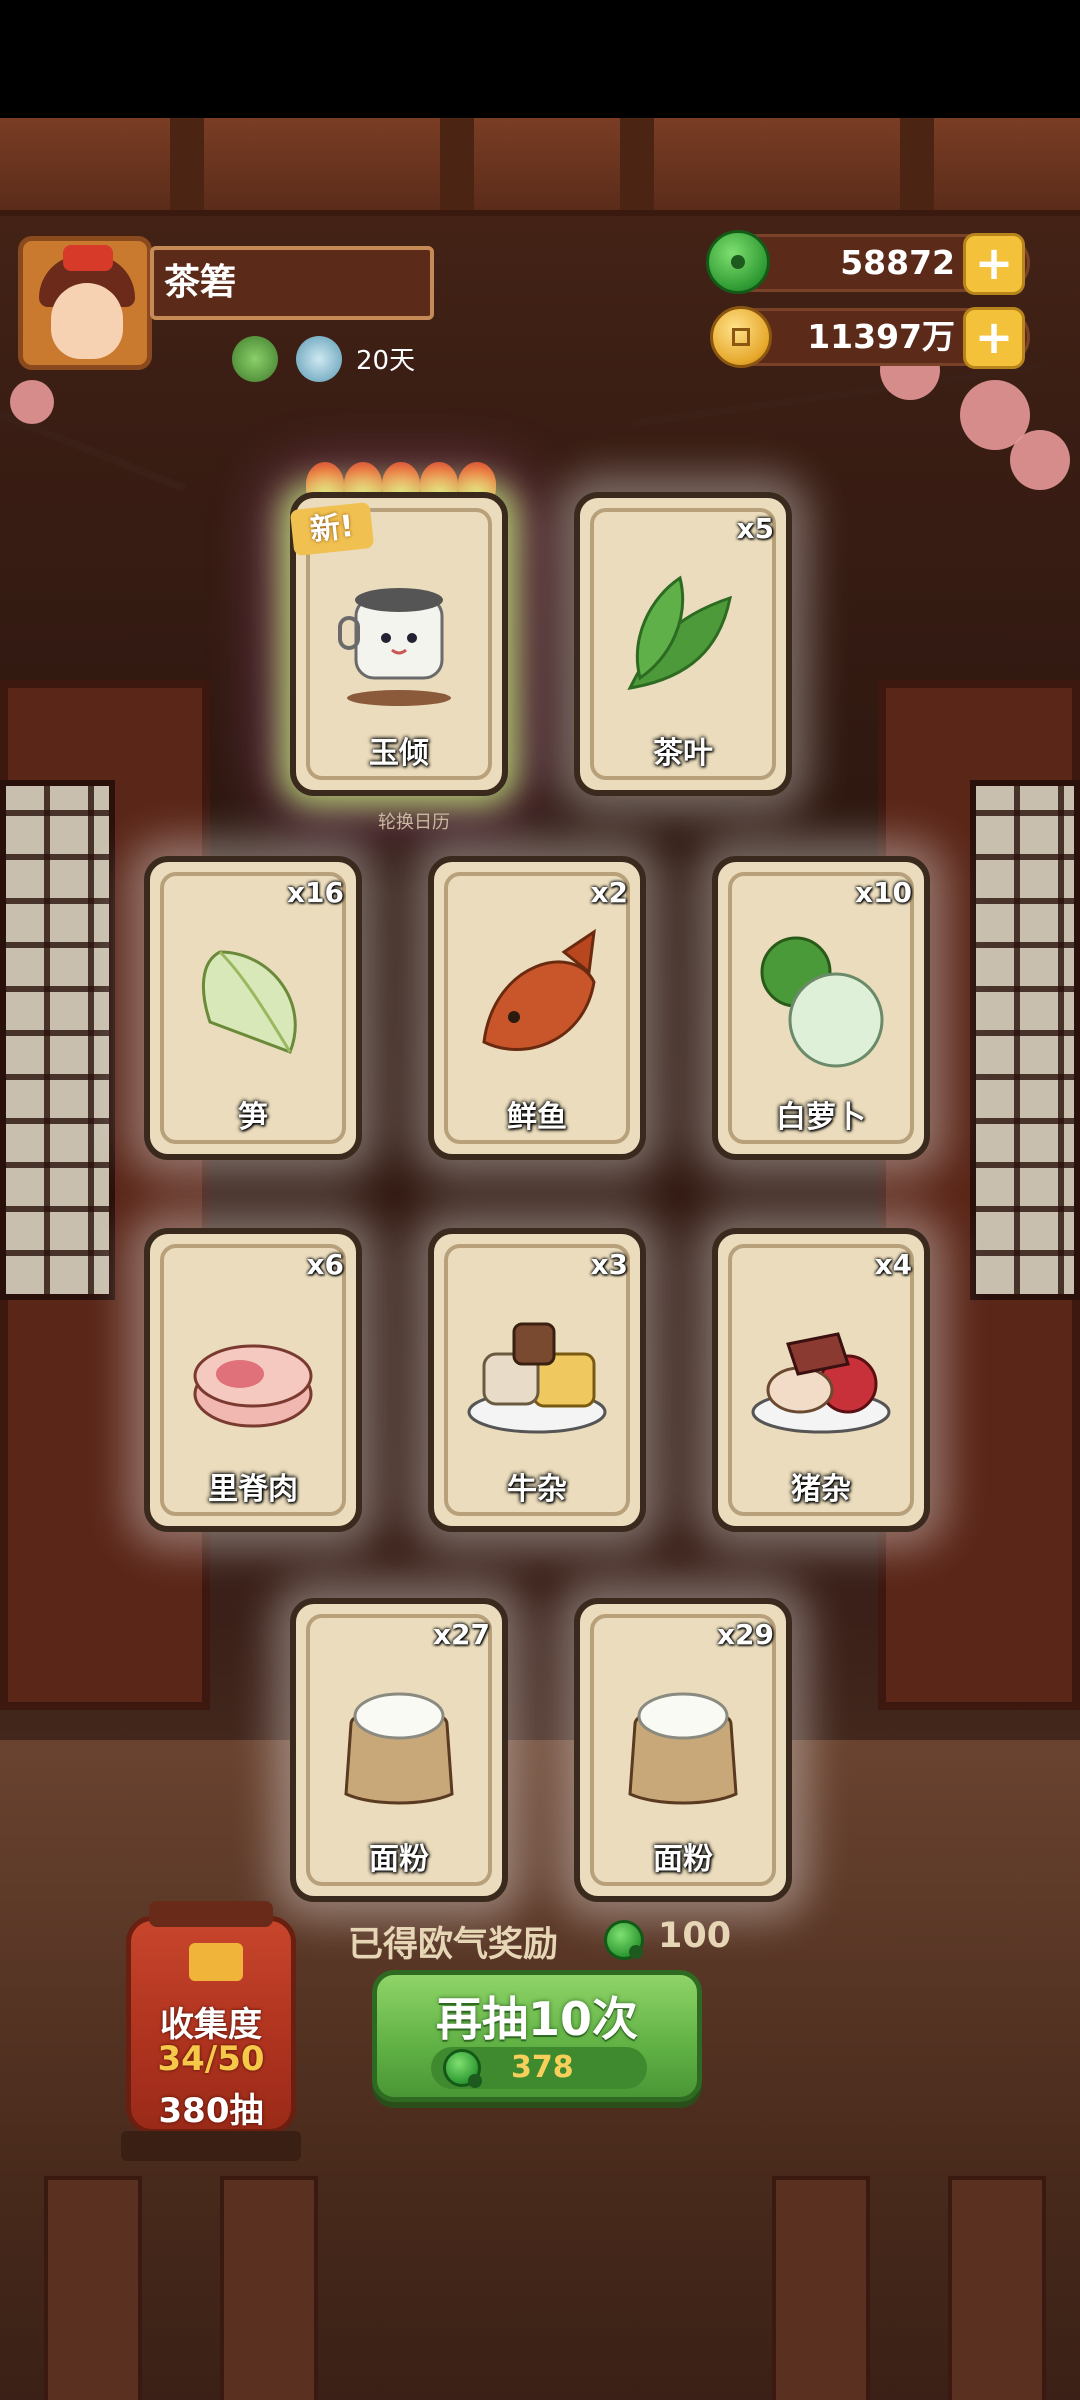  What do you see at coordinates (1025, 1040) in the screenshot?
I see `right-window-lattice` at bounding box center [1025, 1040].